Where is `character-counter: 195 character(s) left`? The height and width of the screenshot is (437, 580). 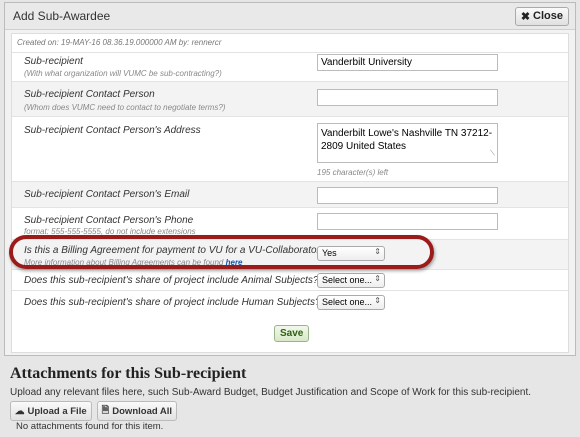 character-counter: 195 character(s) left is located at coordinates (353, 172).